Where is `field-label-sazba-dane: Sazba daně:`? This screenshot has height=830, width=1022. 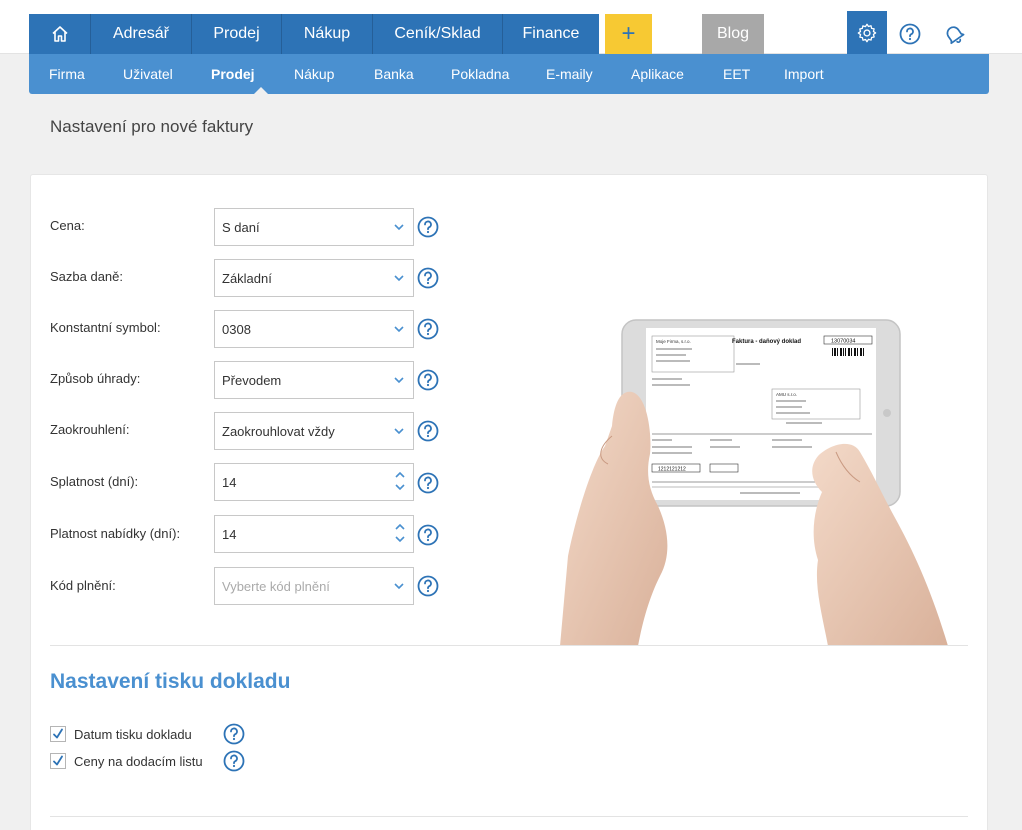 field-label-sazba-dane: Sazba daně: is located at coordinates (87, 276).